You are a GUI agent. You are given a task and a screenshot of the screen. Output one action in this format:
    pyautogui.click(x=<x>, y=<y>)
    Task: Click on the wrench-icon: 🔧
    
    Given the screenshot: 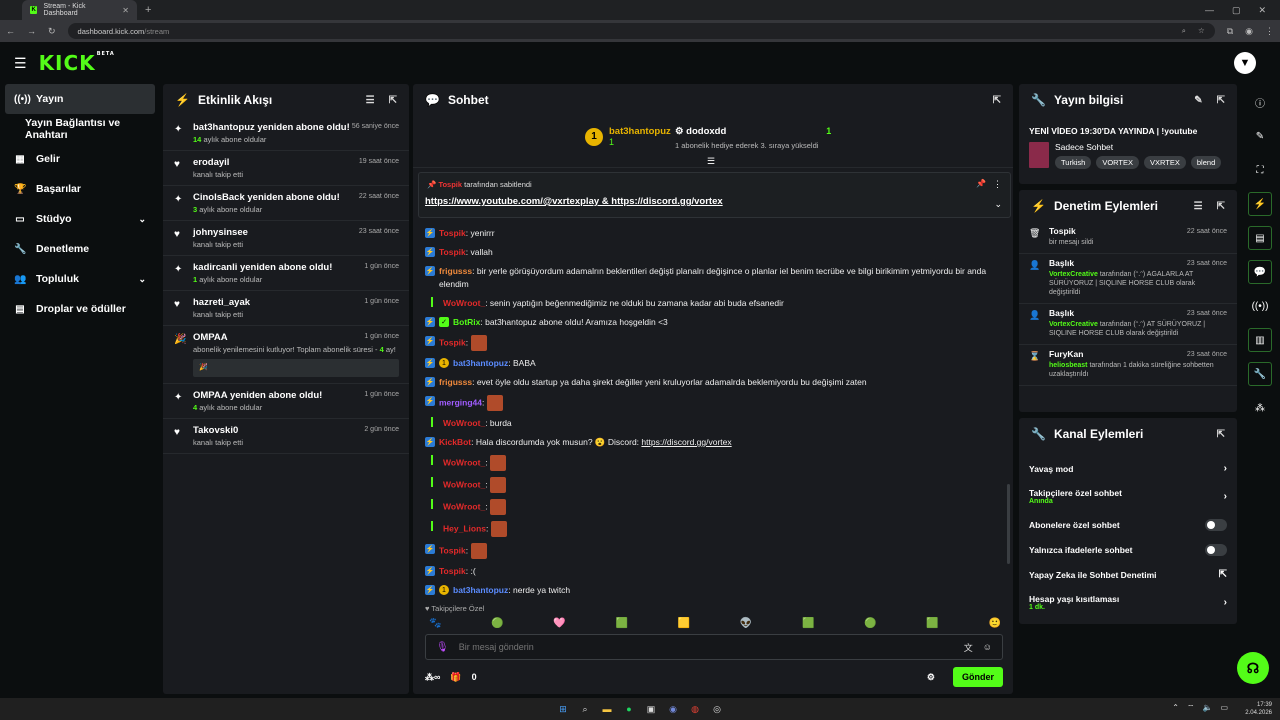 What is the action you would take?
    pyautogui.click(x=1260, y=374)
    